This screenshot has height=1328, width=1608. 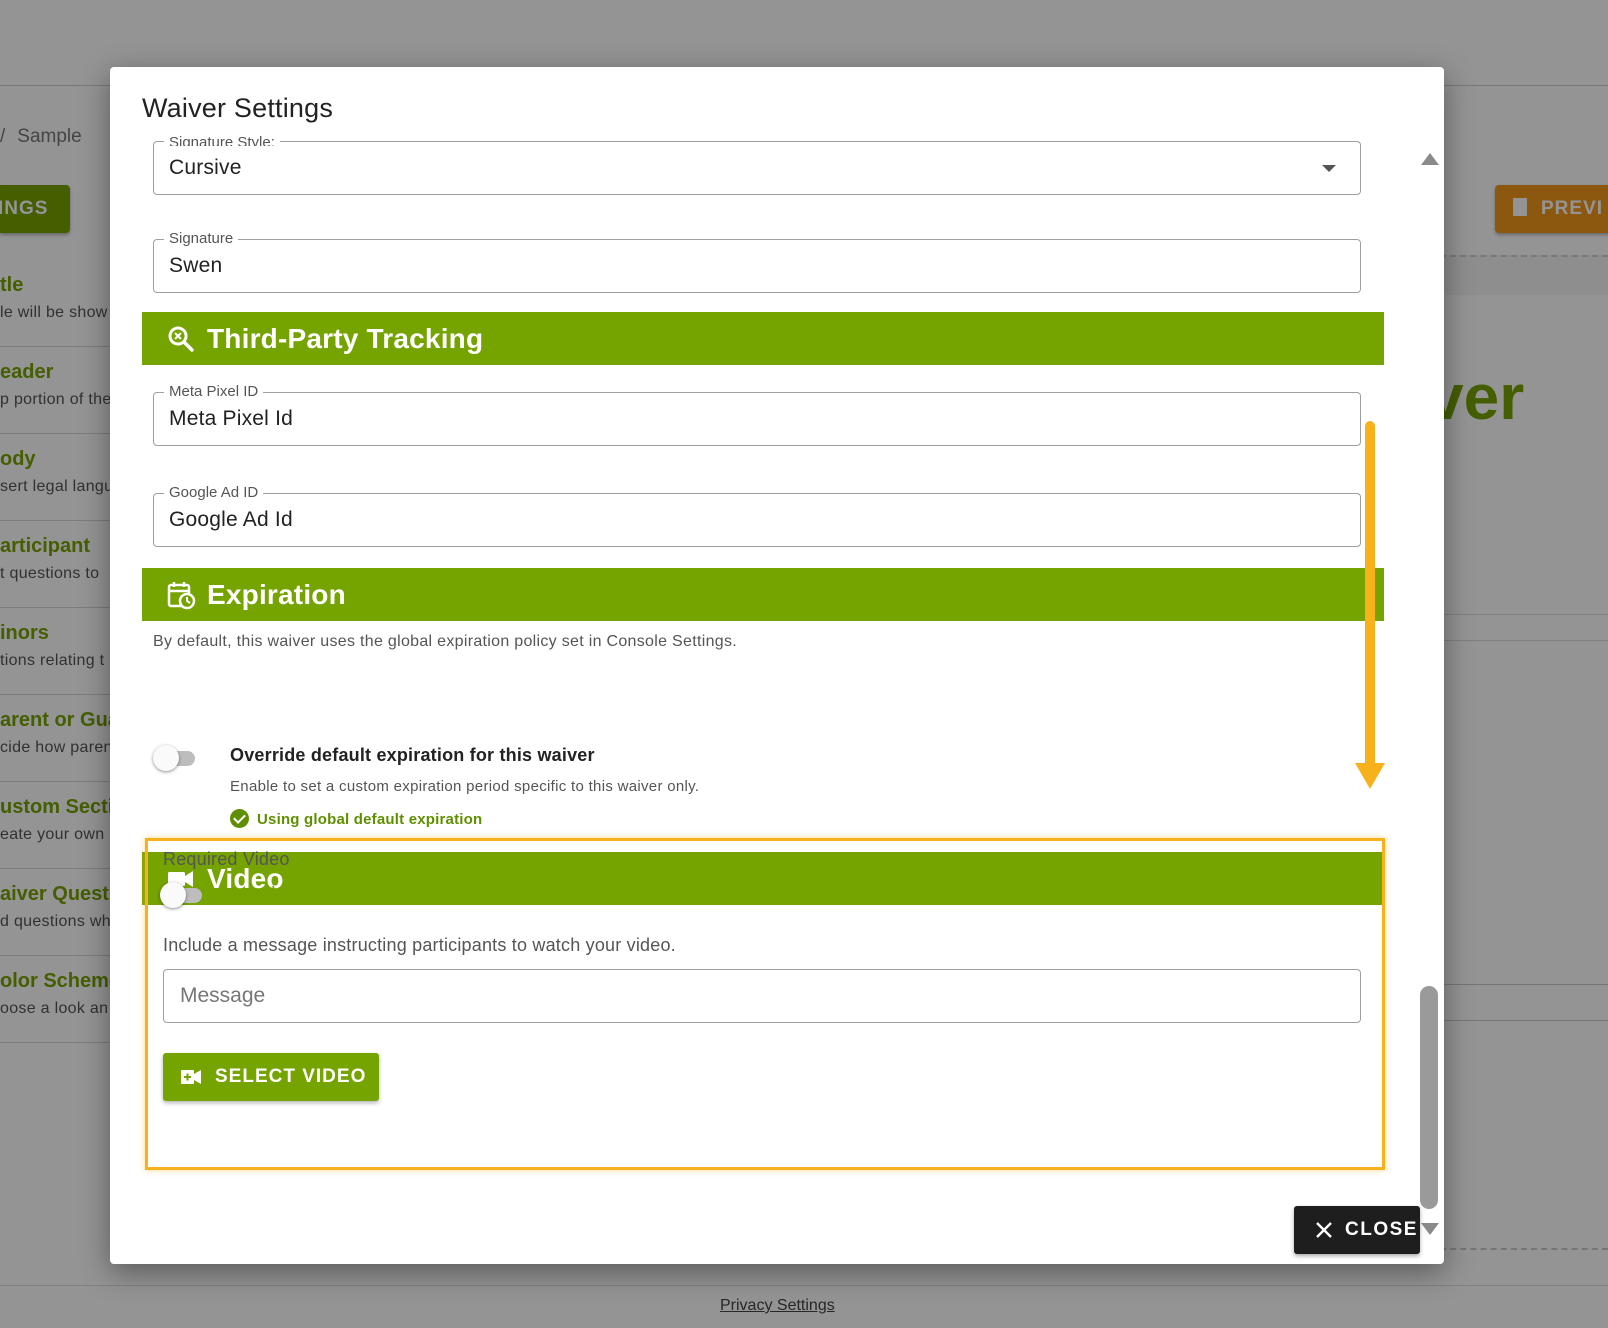 What do you see at coordinates (201, 239) in the screenshot?
I see `signature-label: Signature` at bounding box center [201, 239].